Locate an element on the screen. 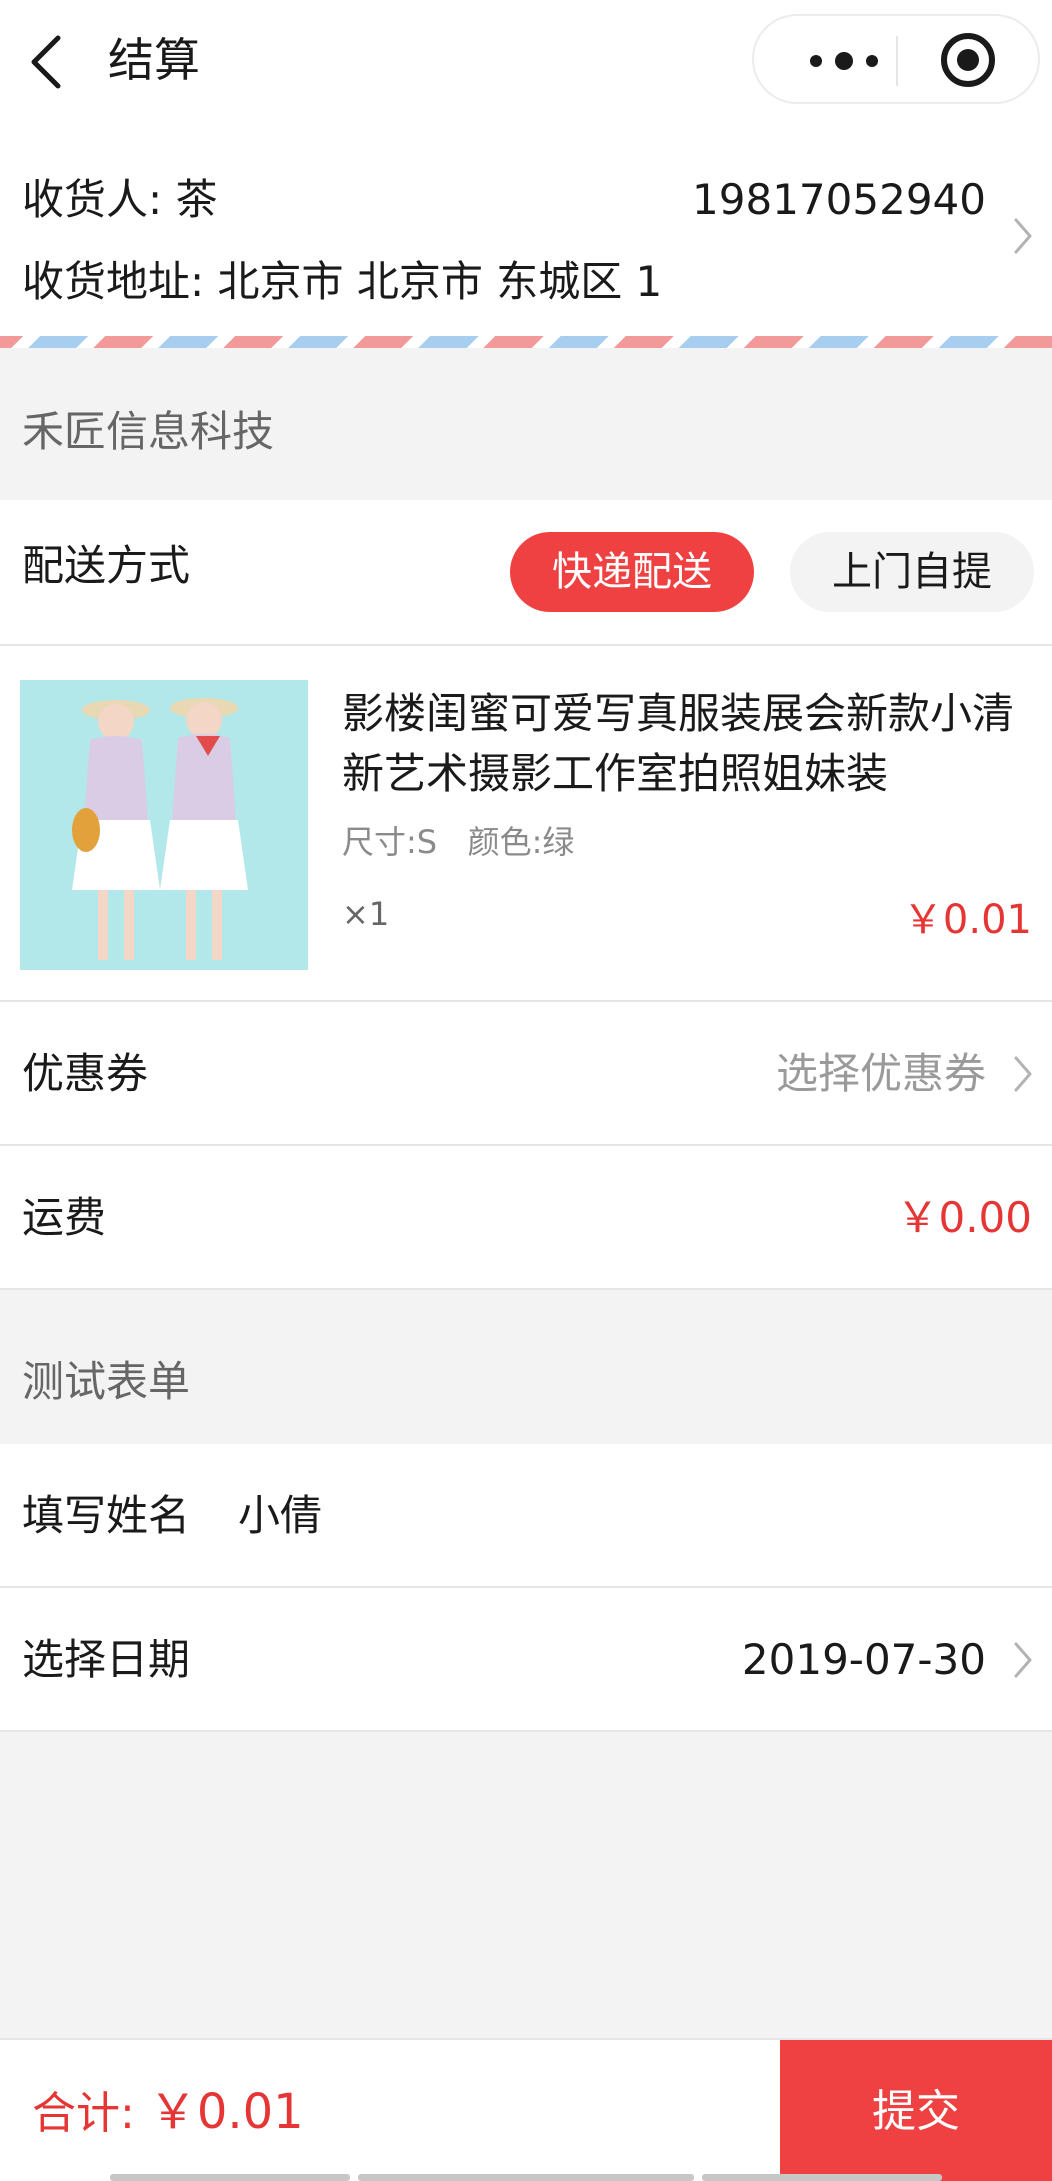 The image size is (1052, 2181). capsule-divider is located at coordinates (897, 61).